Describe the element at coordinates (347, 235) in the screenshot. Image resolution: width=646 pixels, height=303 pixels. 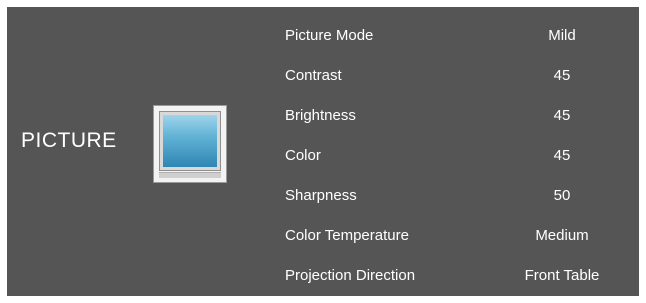
I see `menu-item-label: Color Temperature` at that location.